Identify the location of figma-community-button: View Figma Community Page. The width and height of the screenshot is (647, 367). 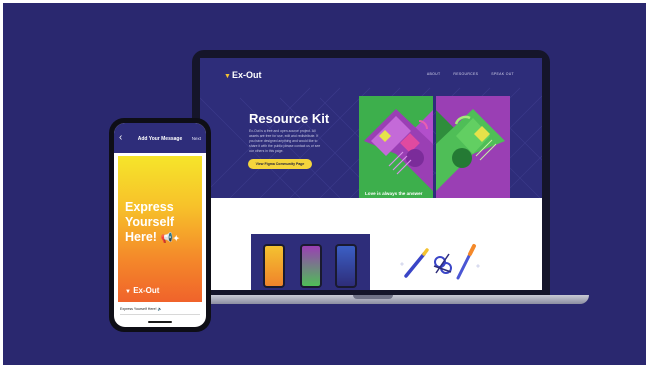
(280, 164).